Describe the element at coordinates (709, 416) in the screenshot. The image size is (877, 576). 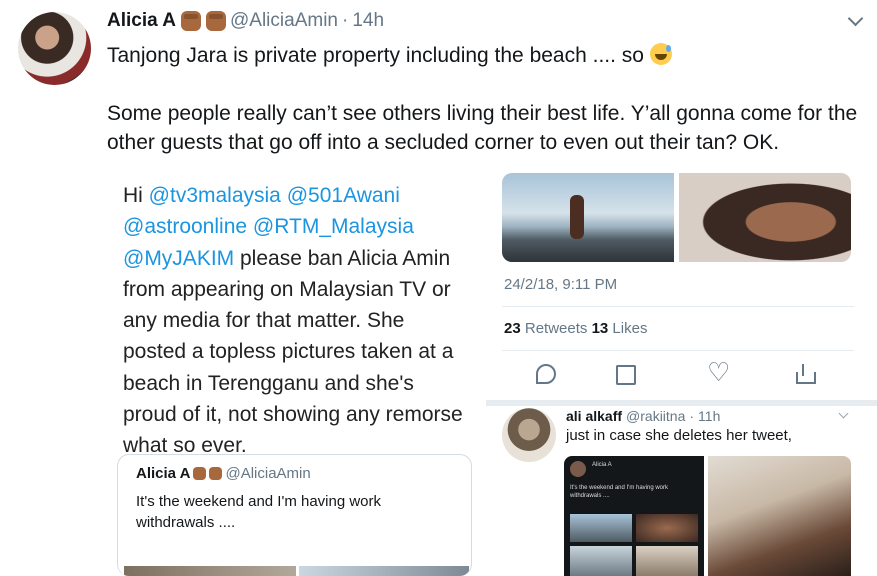
I see `reply-time: 11h` at that location.